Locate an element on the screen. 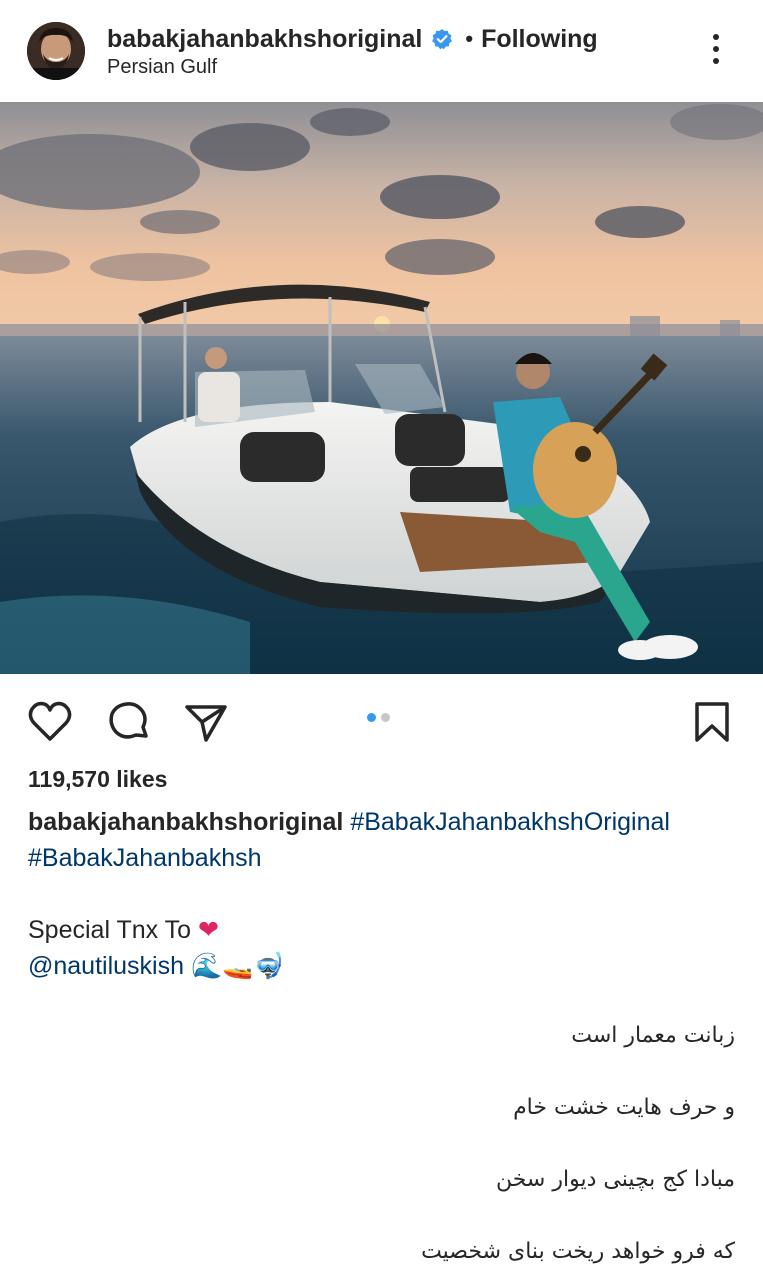 Image resolution: width=763 pixels, height=1280 pixels. poem-line: مبادا کج بچینی دیوار سخن is located at coordinates (615, 1179).